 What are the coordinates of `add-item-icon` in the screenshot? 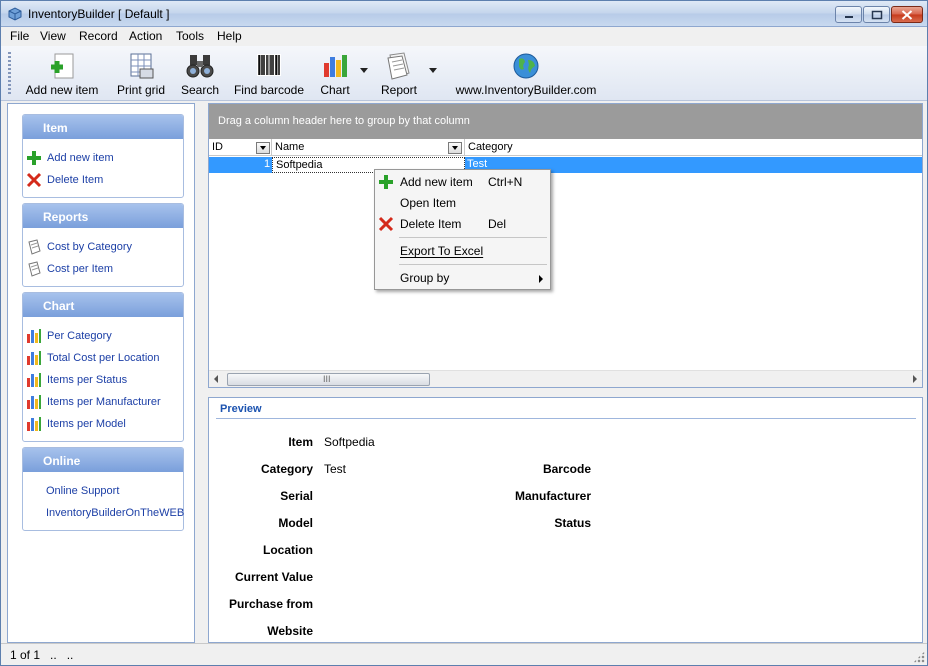 It's located at (62, 66).